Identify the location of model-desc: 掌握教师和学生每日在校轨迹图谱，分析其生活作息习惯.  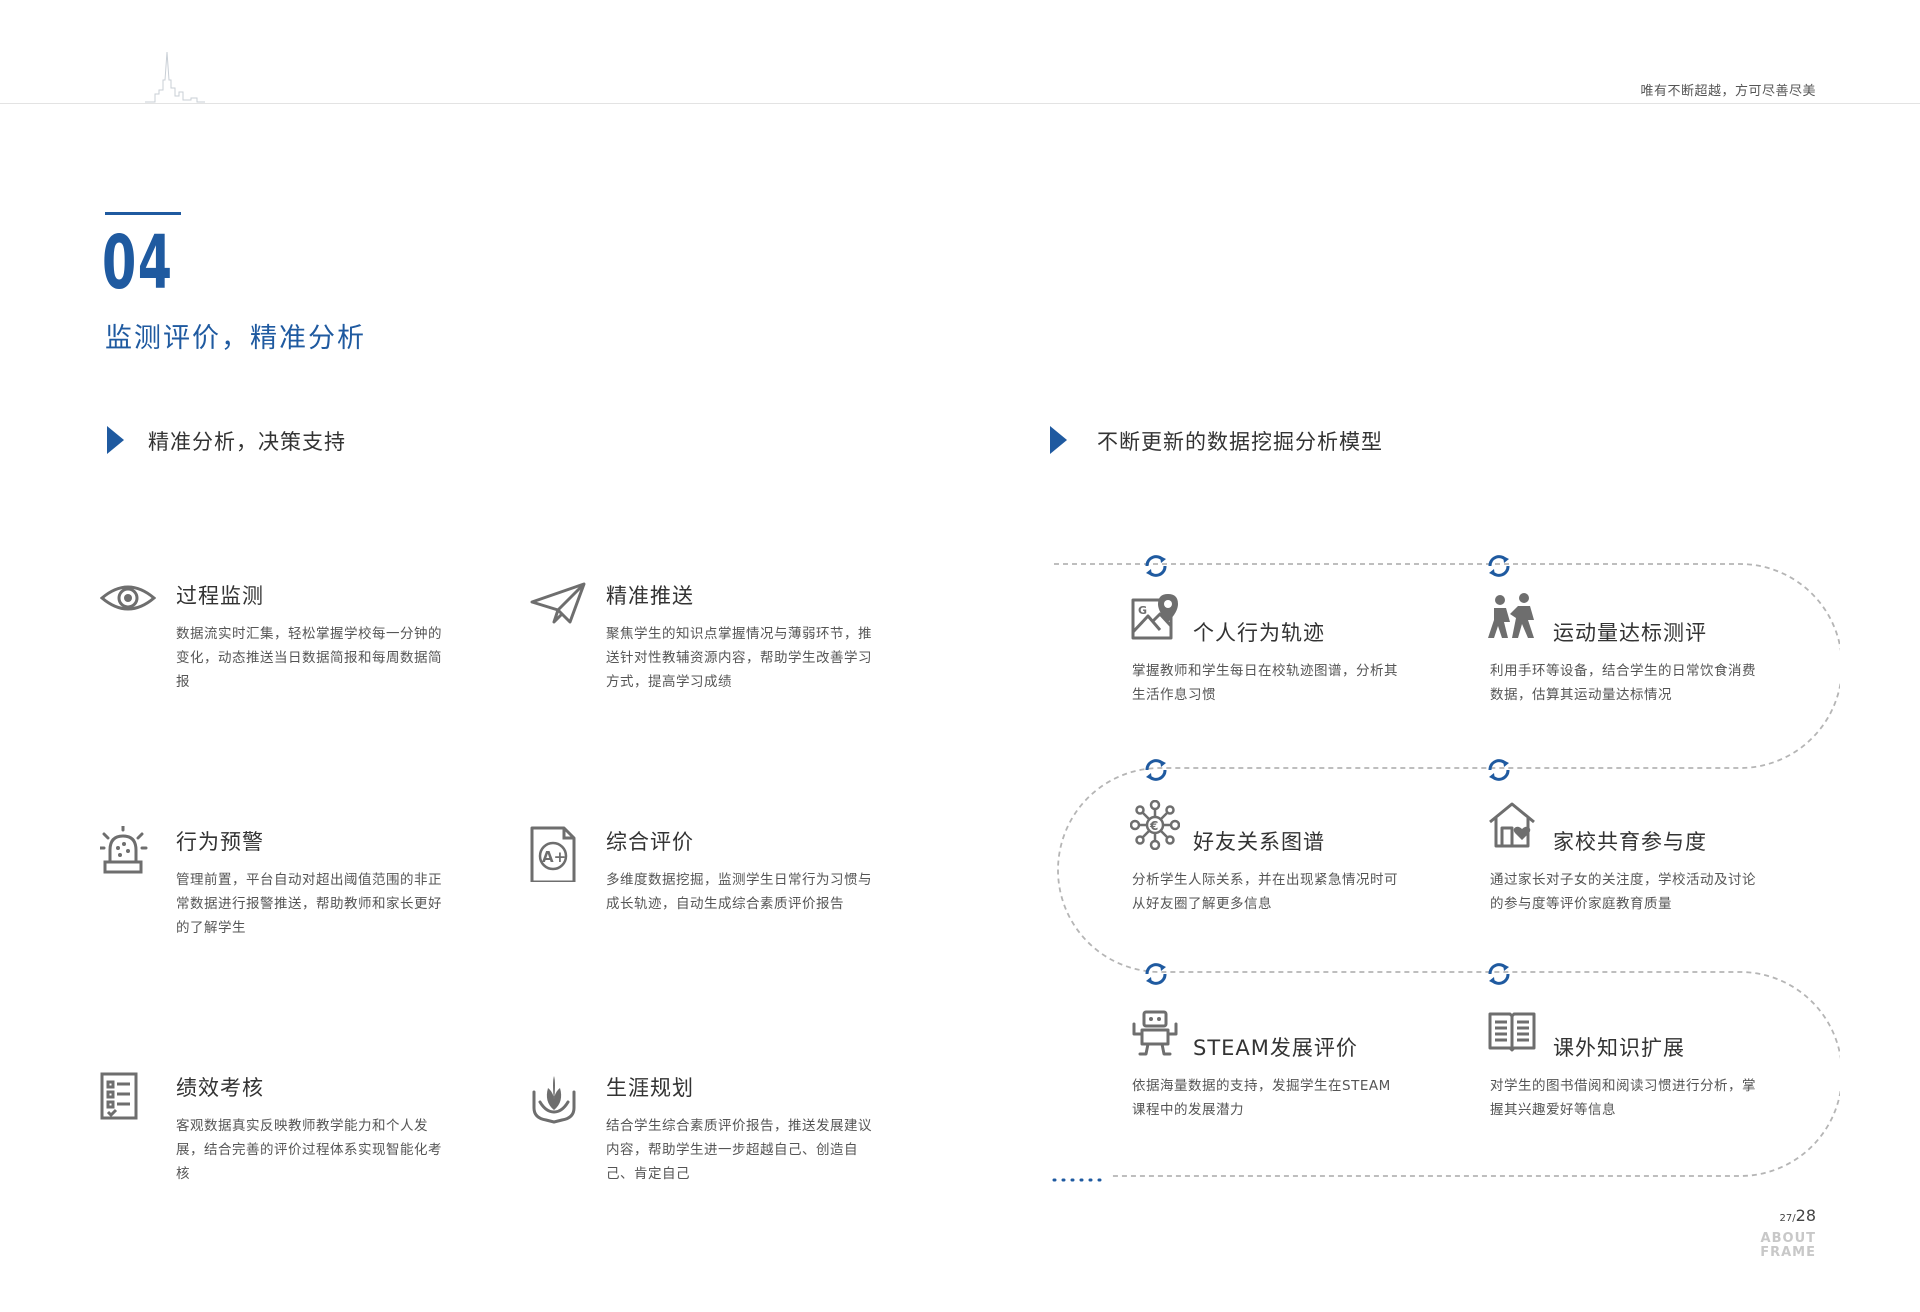
(1265, 683).